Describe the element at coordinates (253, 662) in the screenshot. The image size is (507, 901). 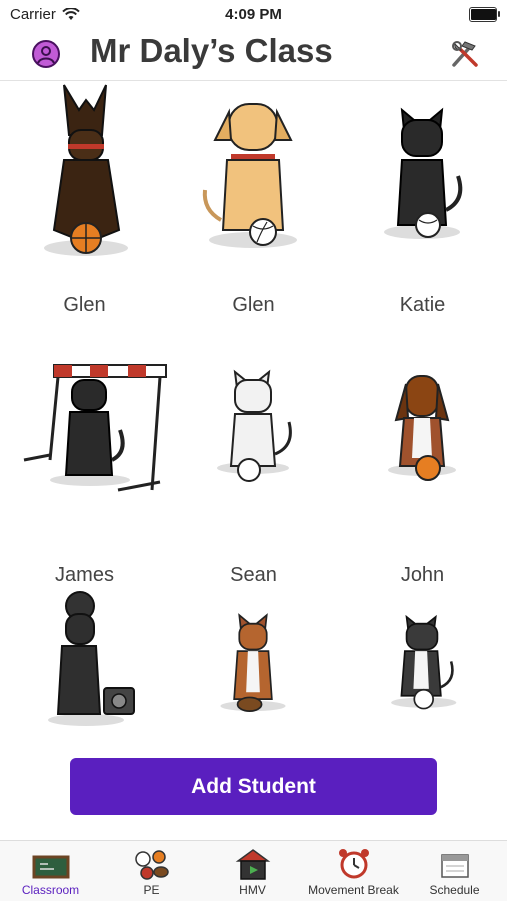
I see `basenji-dog-icon` at that location.